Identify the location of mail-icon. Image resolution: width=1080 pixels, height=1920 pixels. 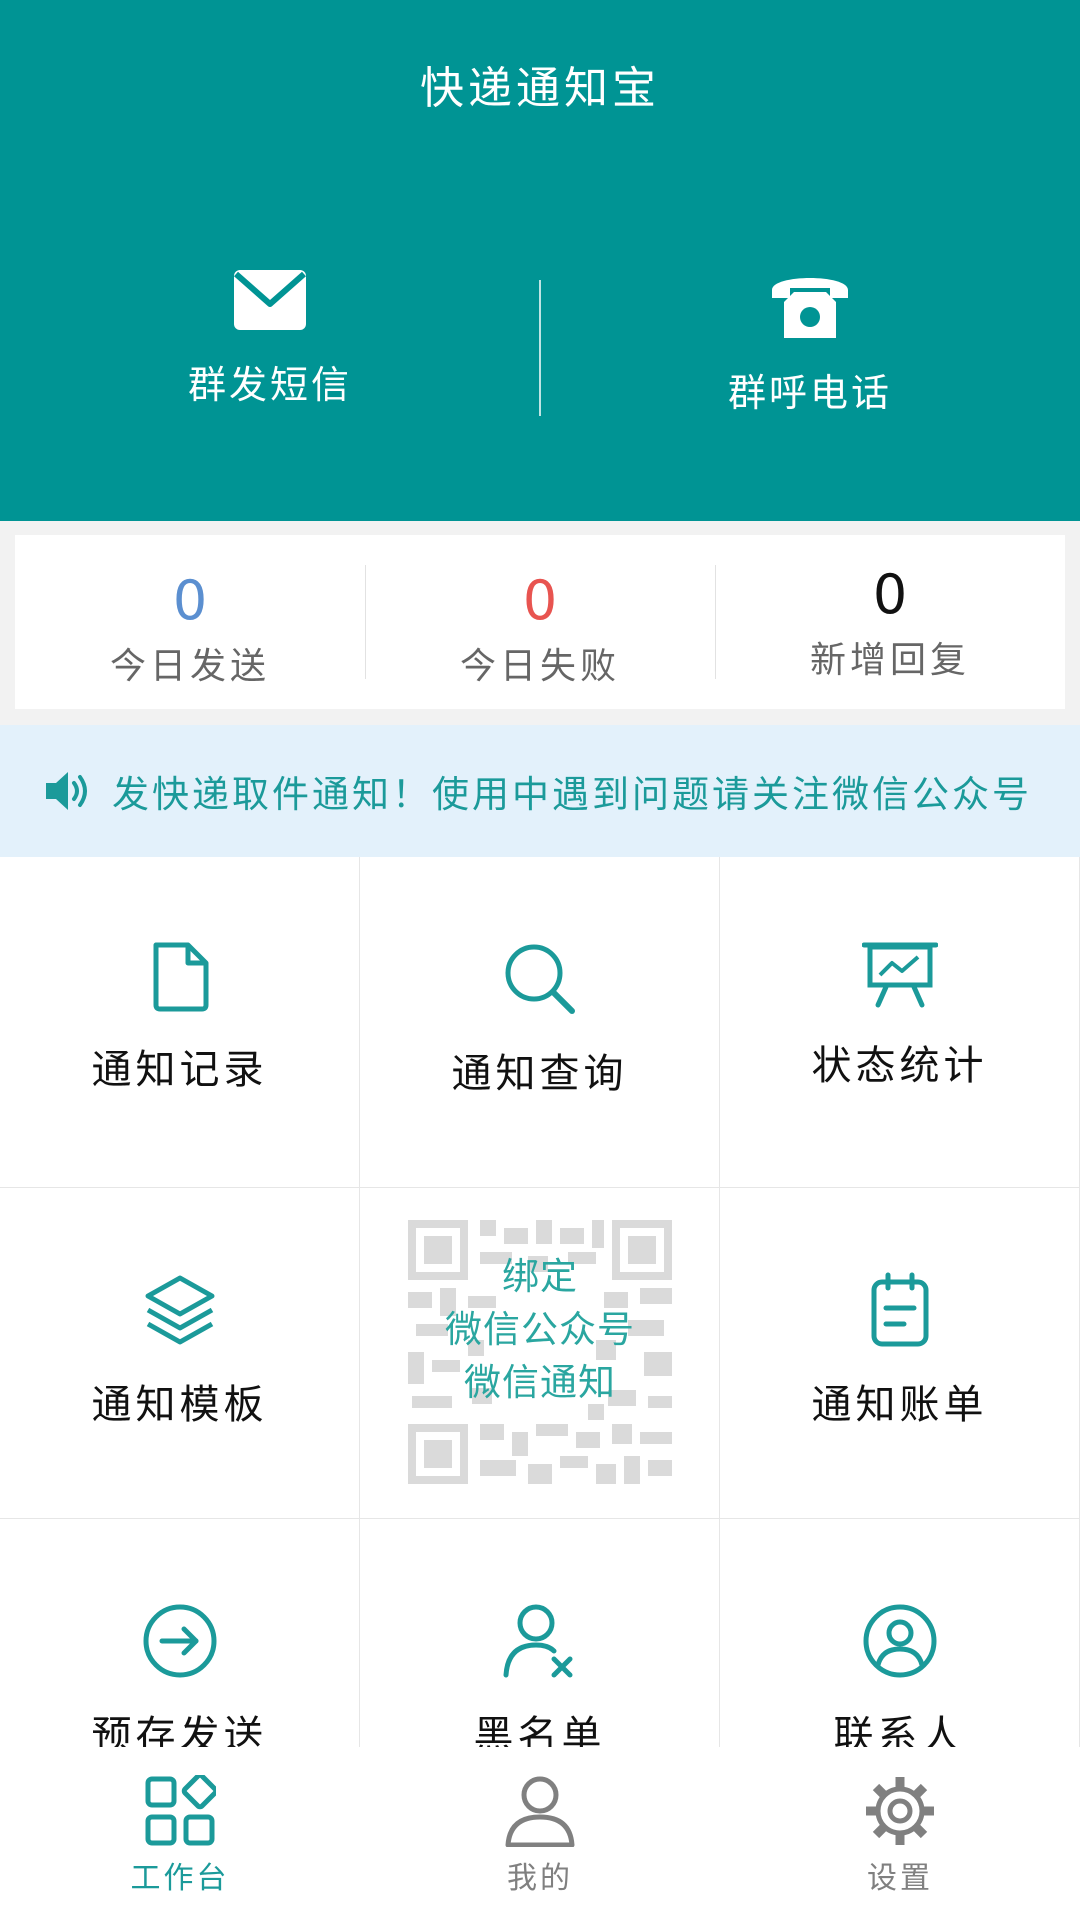
(270, 300).